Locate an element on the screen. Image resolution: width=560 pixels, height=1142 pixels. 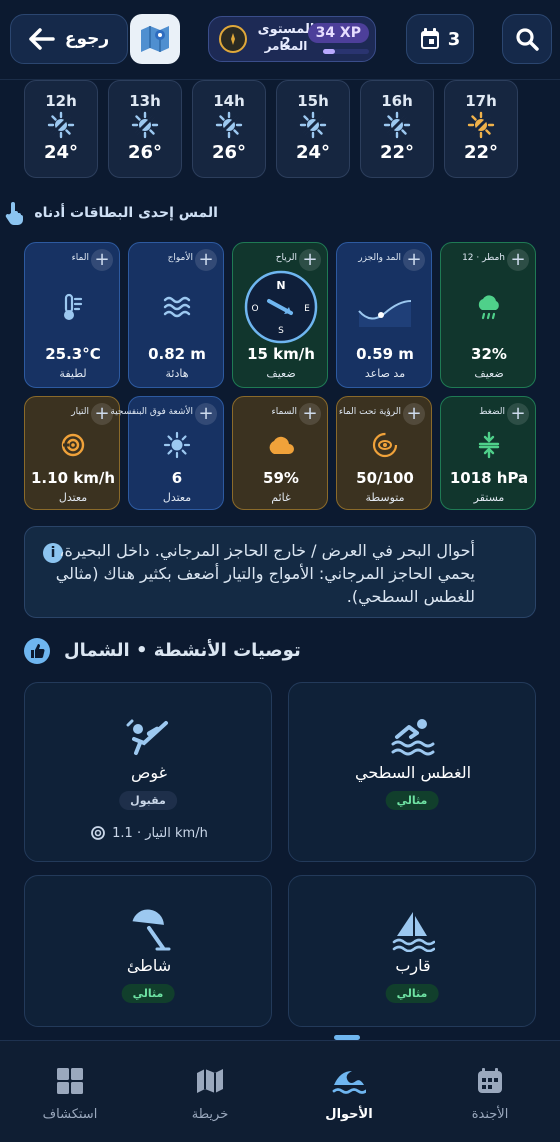
eye-icon is located at coordinates (385, 445).